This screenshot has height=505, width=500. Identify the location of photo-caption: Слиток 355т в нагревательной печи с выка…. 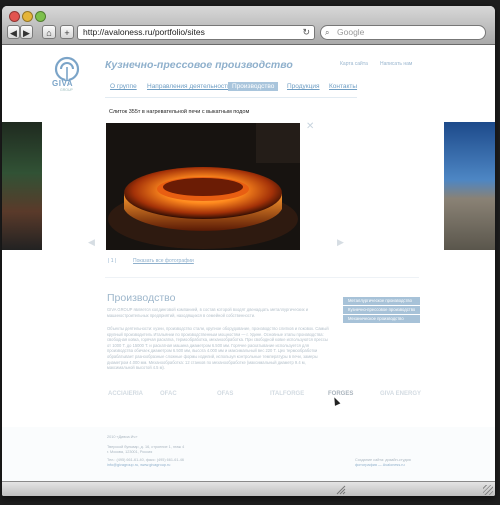
(179, 112).